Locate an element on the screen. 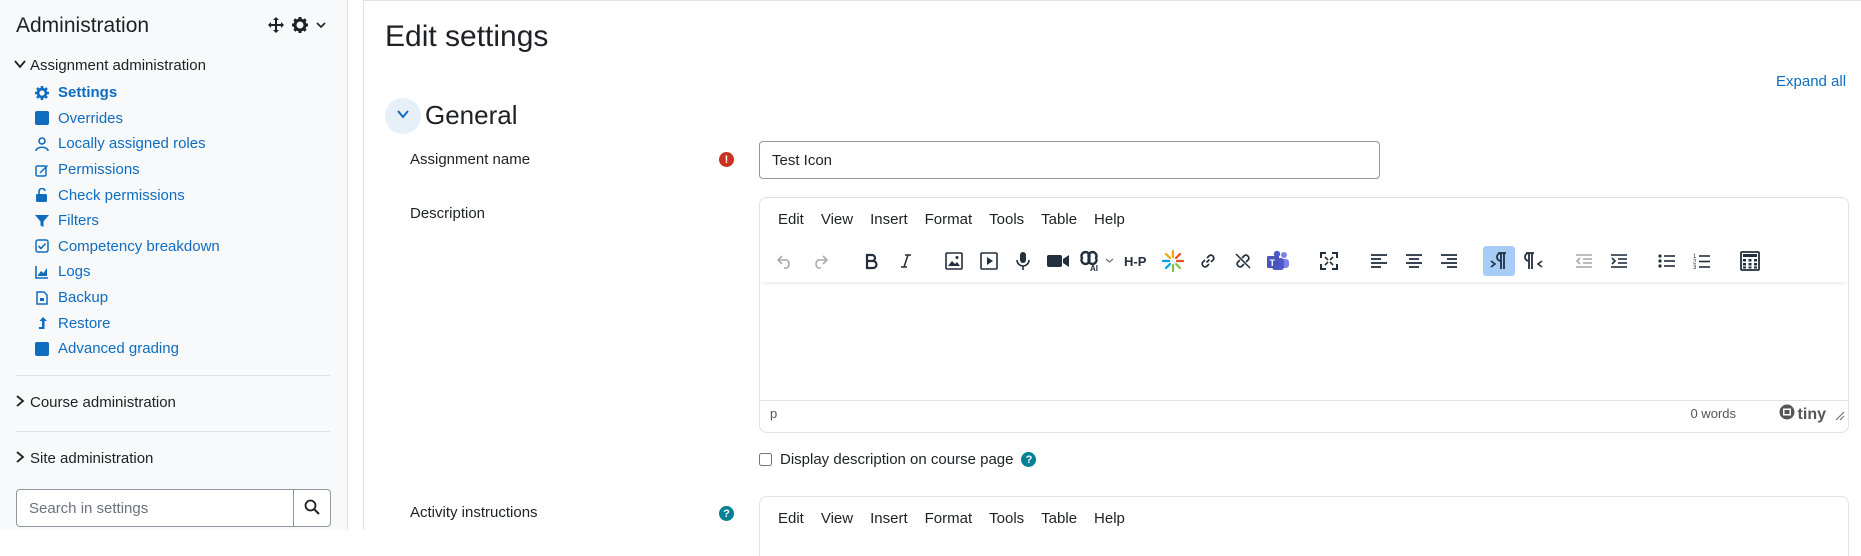 This screenshot has width=1861, height=556. video-camera-icon is located at coordinates (1058, 261).